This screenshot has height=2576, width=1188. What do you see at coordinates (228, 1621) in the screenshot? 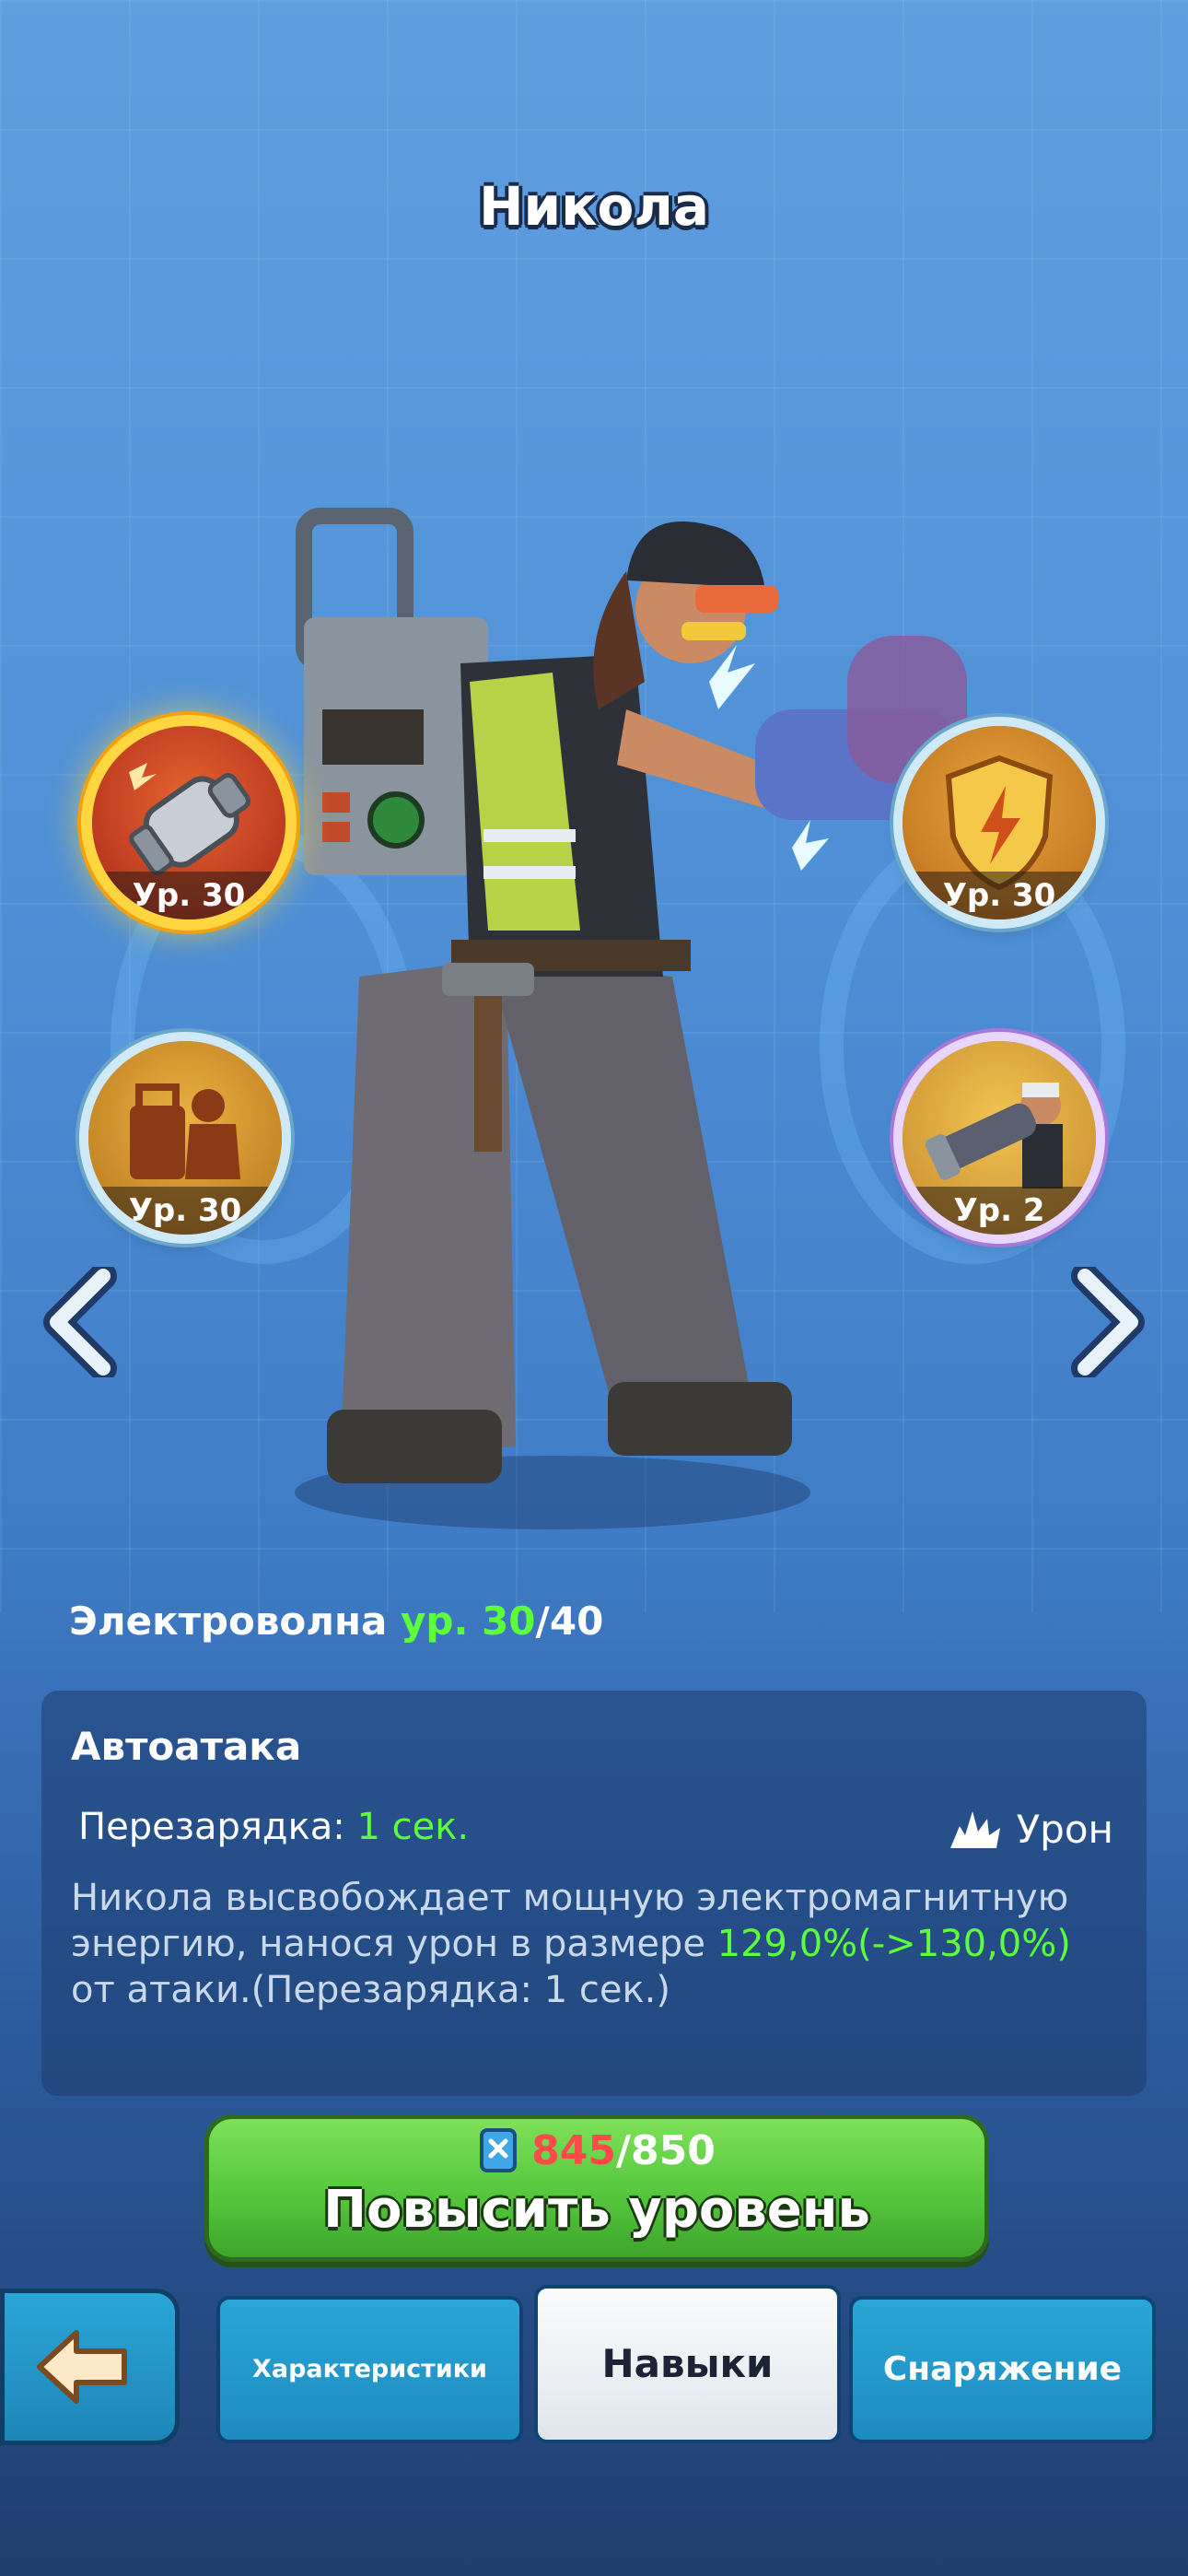
I see `skill-name: Электроволна` at bounding box center [228, 1621].